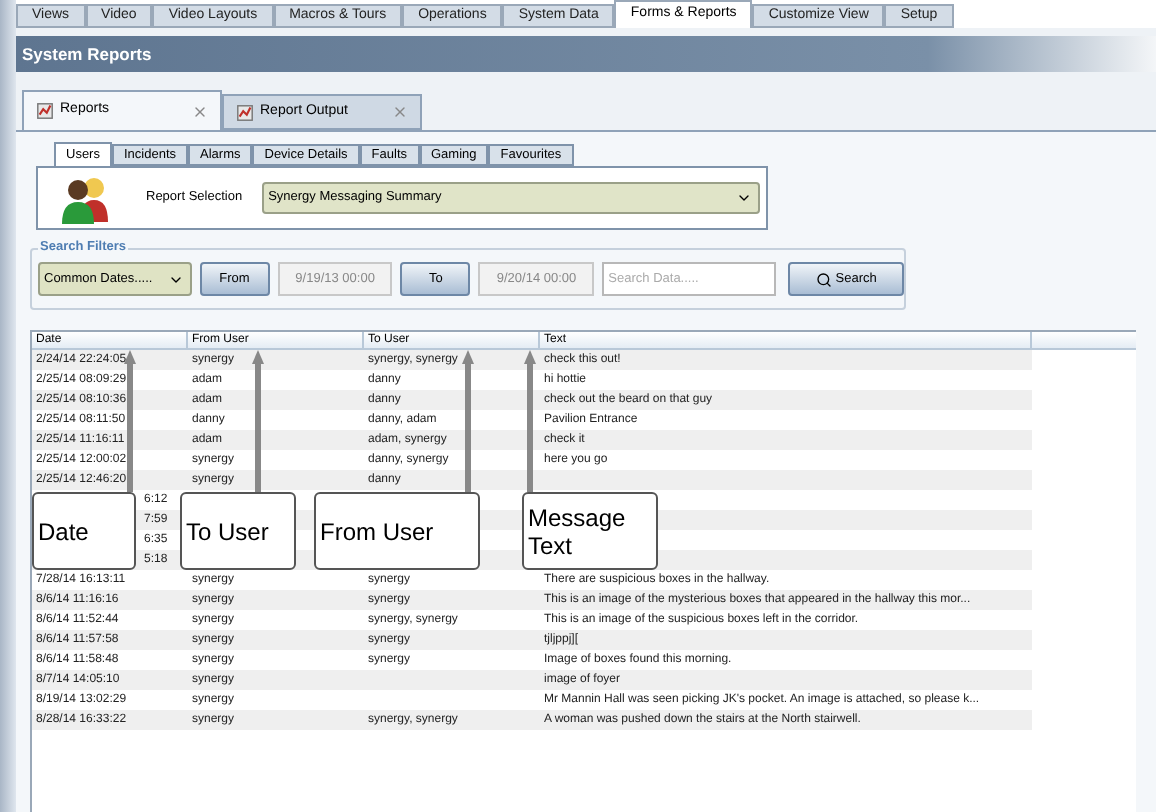 This screenshot has width=1156, height=812. Describe the element at coordinates (397, 531) in the screenshot. I see `callout-label: From User` at that location.